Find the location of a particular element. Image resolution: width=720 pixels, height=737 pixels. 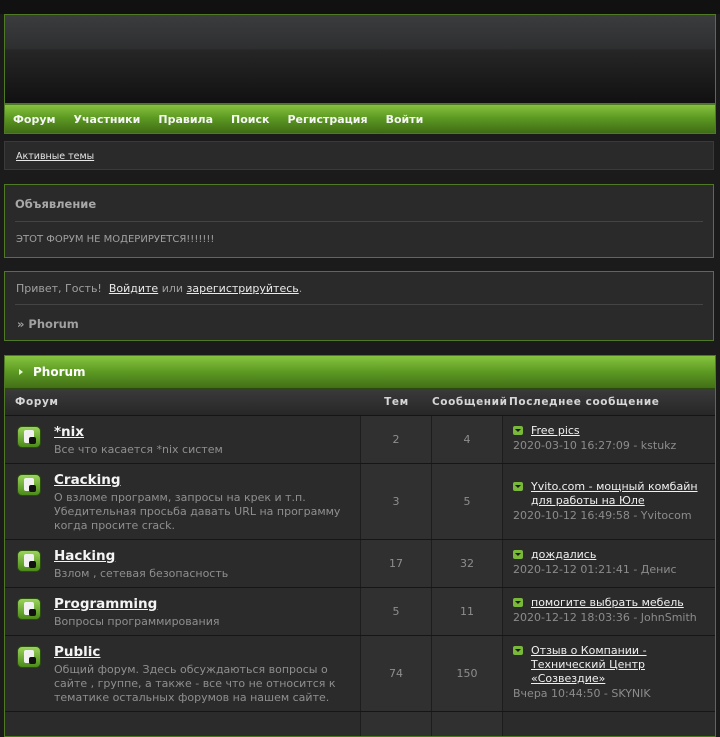

forum-name-link: Cracking is located at coordinates (87, 480).